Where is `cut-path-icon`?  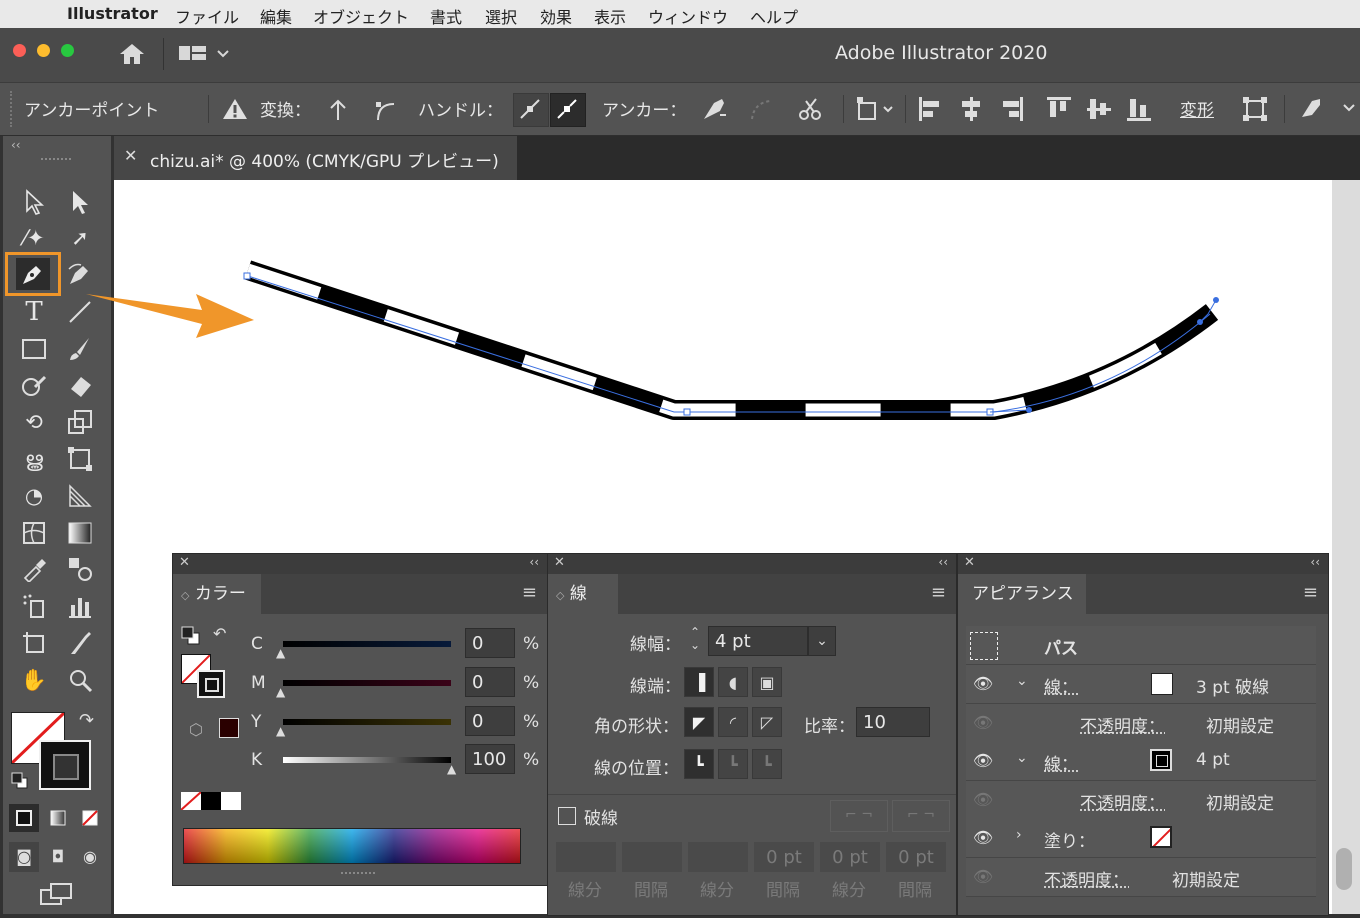
cut-path-icon is located at coordinates (810, 109).